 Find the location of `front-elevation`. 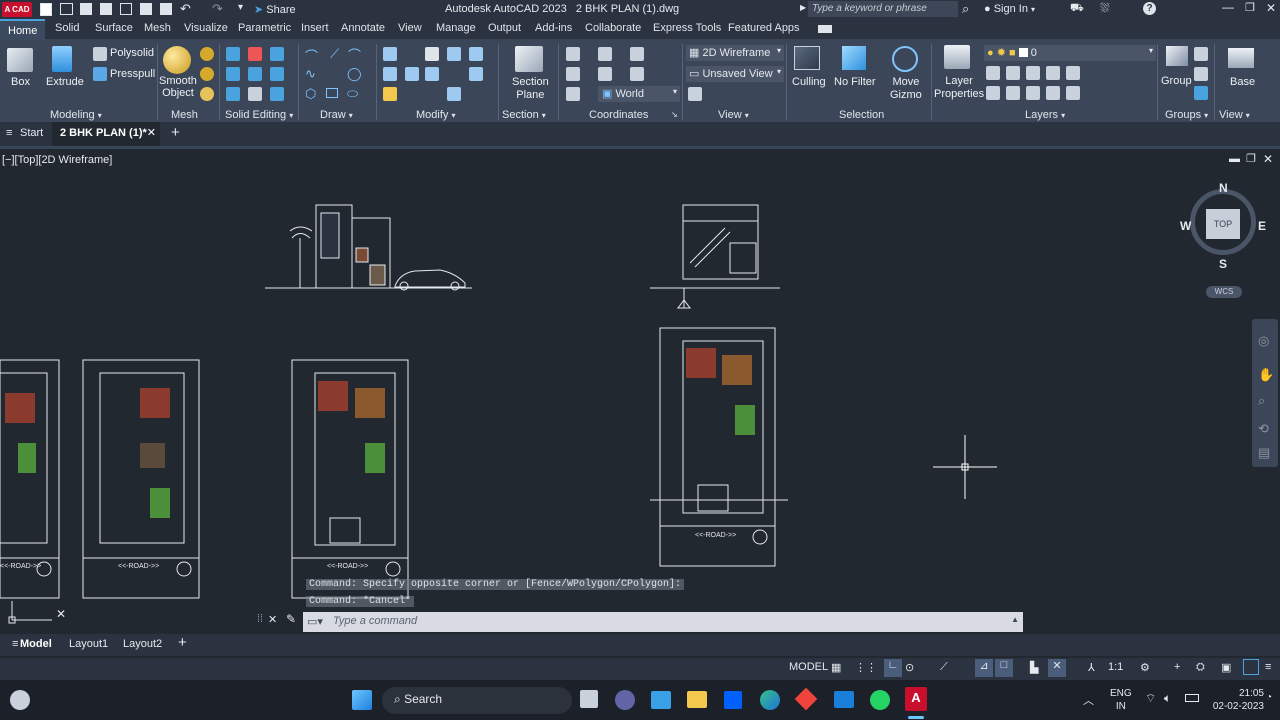

front-elevation is located at coordinates (368, 247).